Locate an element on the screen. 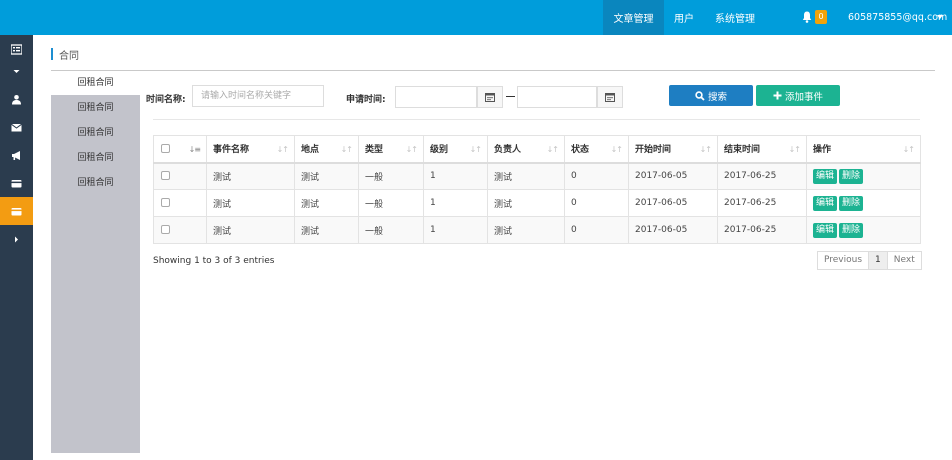 The width and height of the screenshot is (952, 460). search-icon is located at coordinates (700, 95).